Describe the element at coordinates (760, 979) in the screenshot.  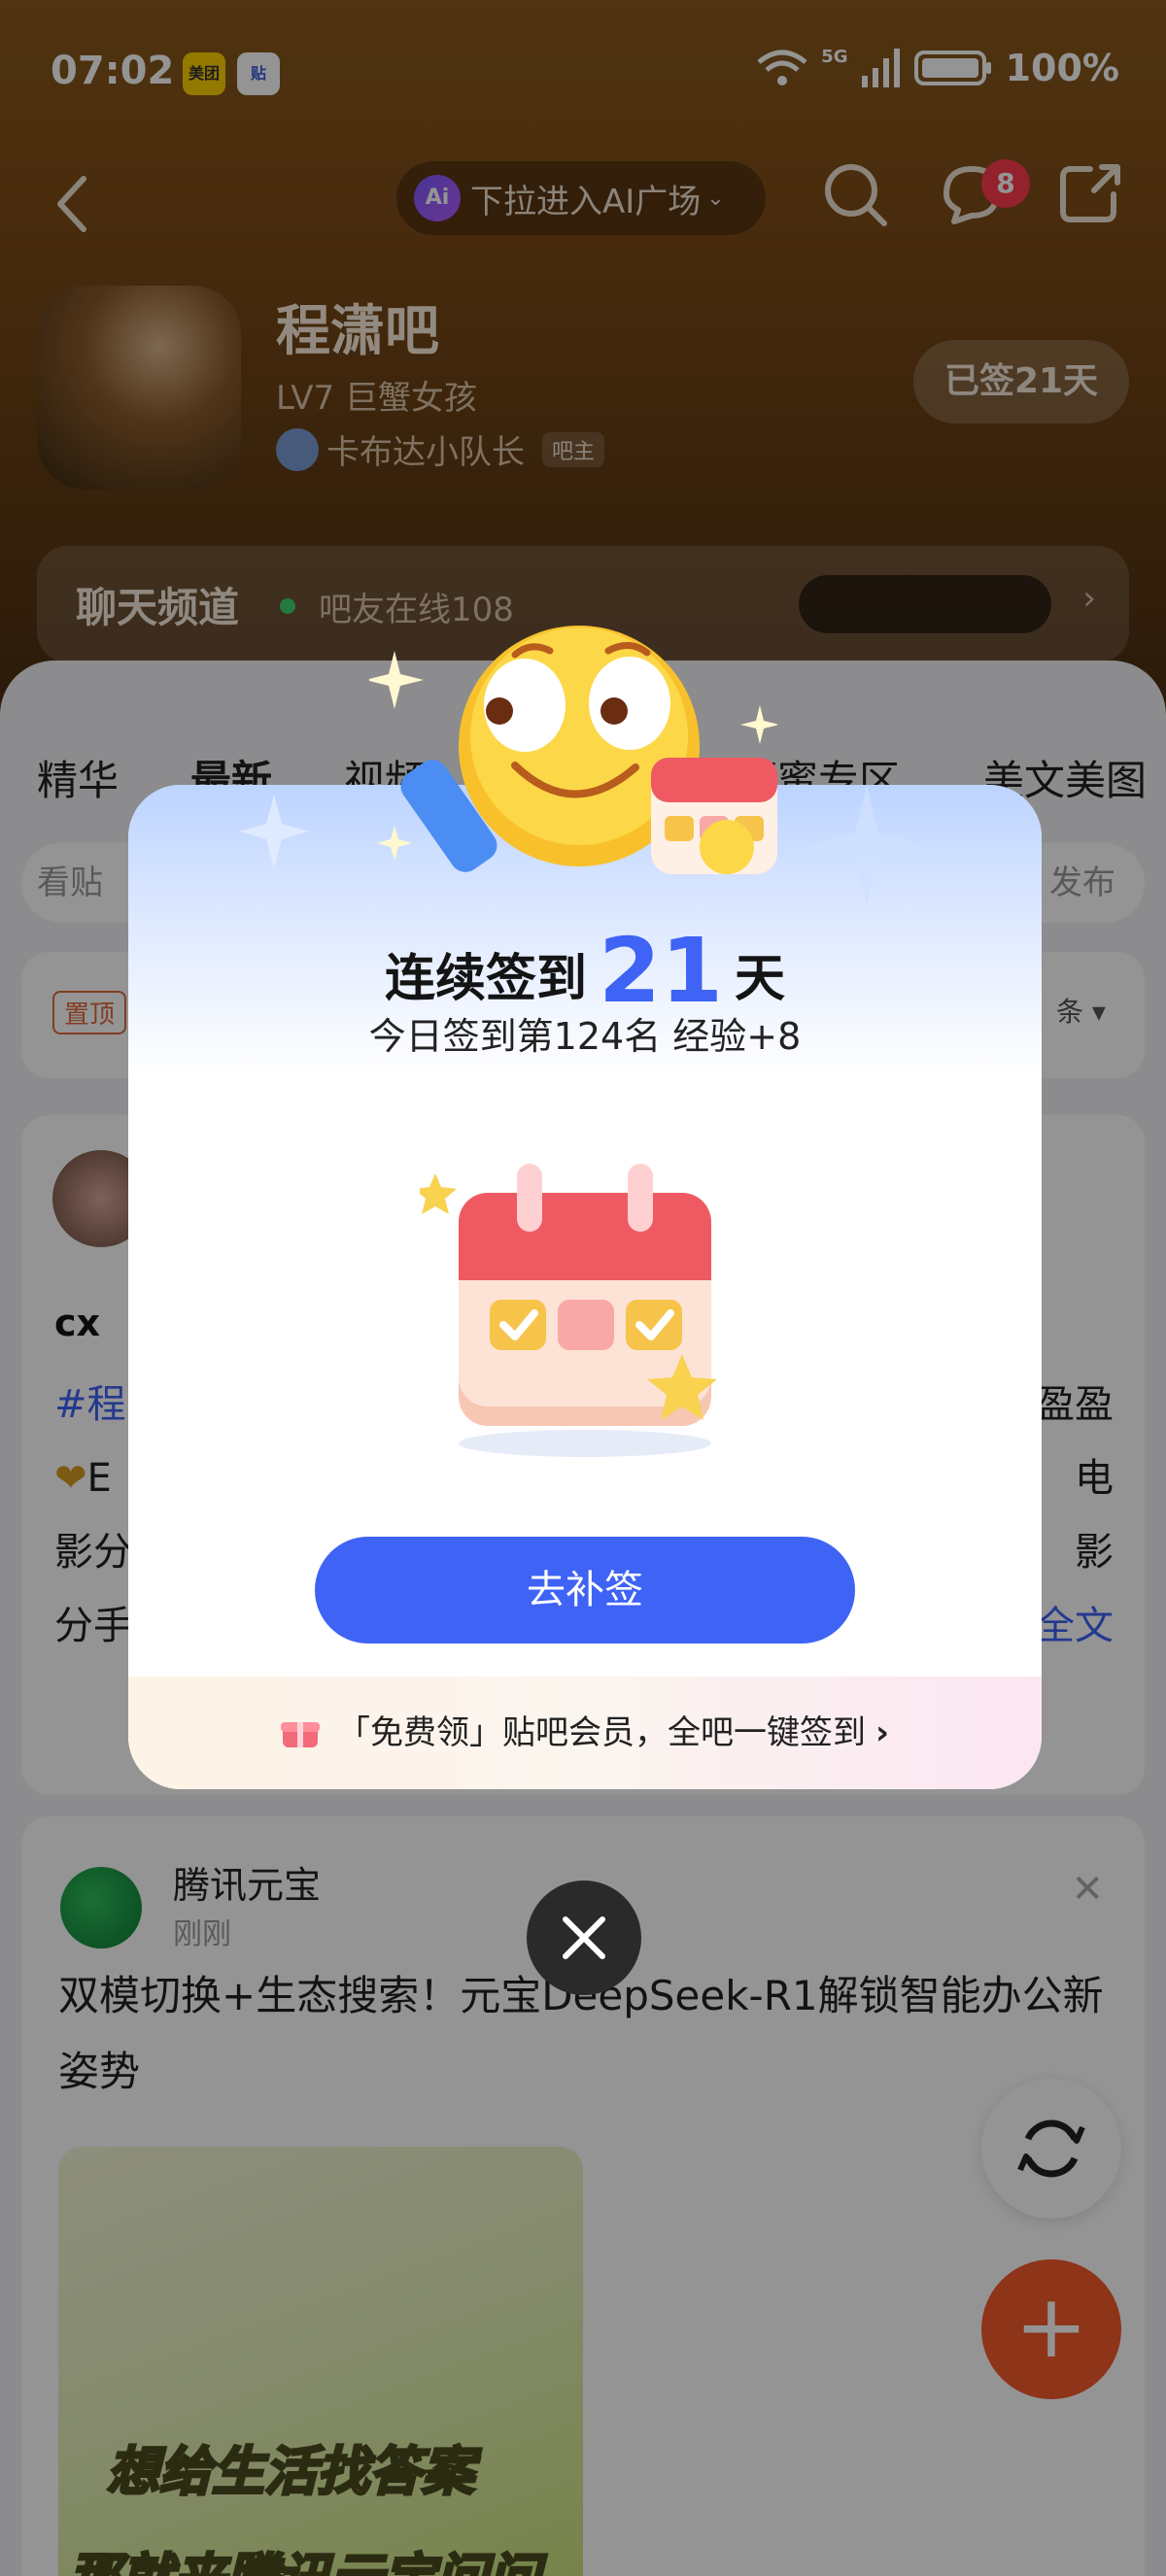
I see `modal-title-suffix: 天` at that location.